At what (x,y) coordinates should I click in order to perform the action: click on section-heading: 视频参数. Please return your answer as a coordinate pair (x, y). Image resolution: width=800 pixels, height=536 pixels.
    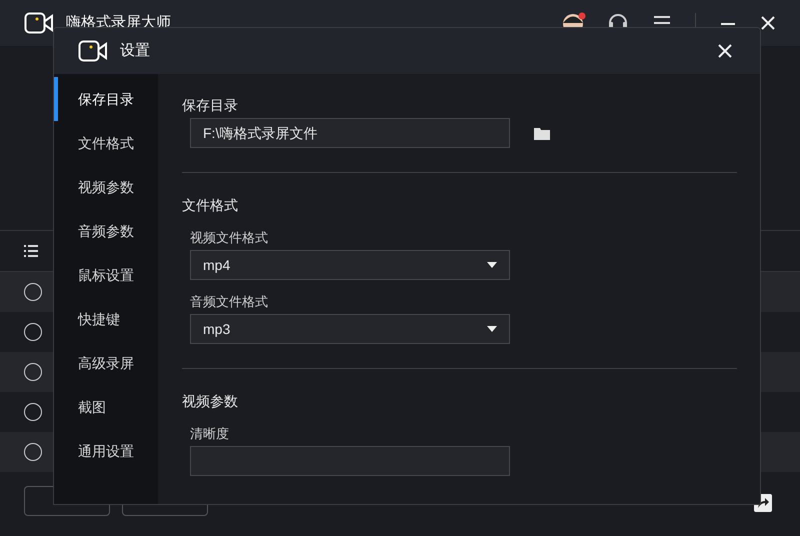
    Looking at the image, I should click on (210, 401).